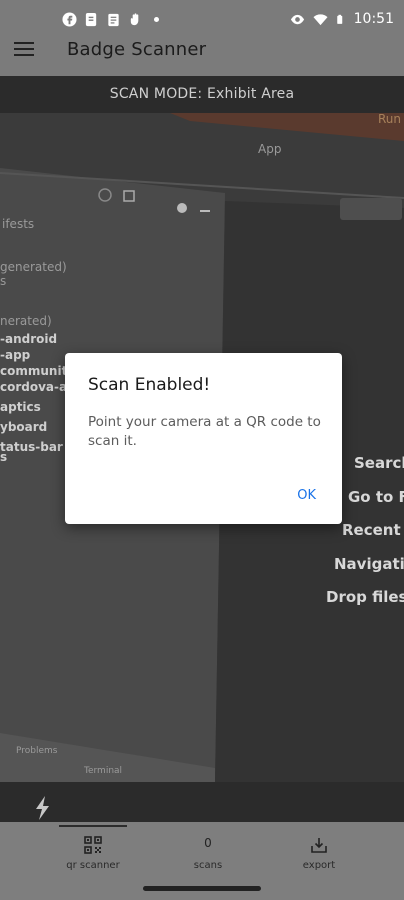  I want to click on bg-text: ifests, so click(18, 224).